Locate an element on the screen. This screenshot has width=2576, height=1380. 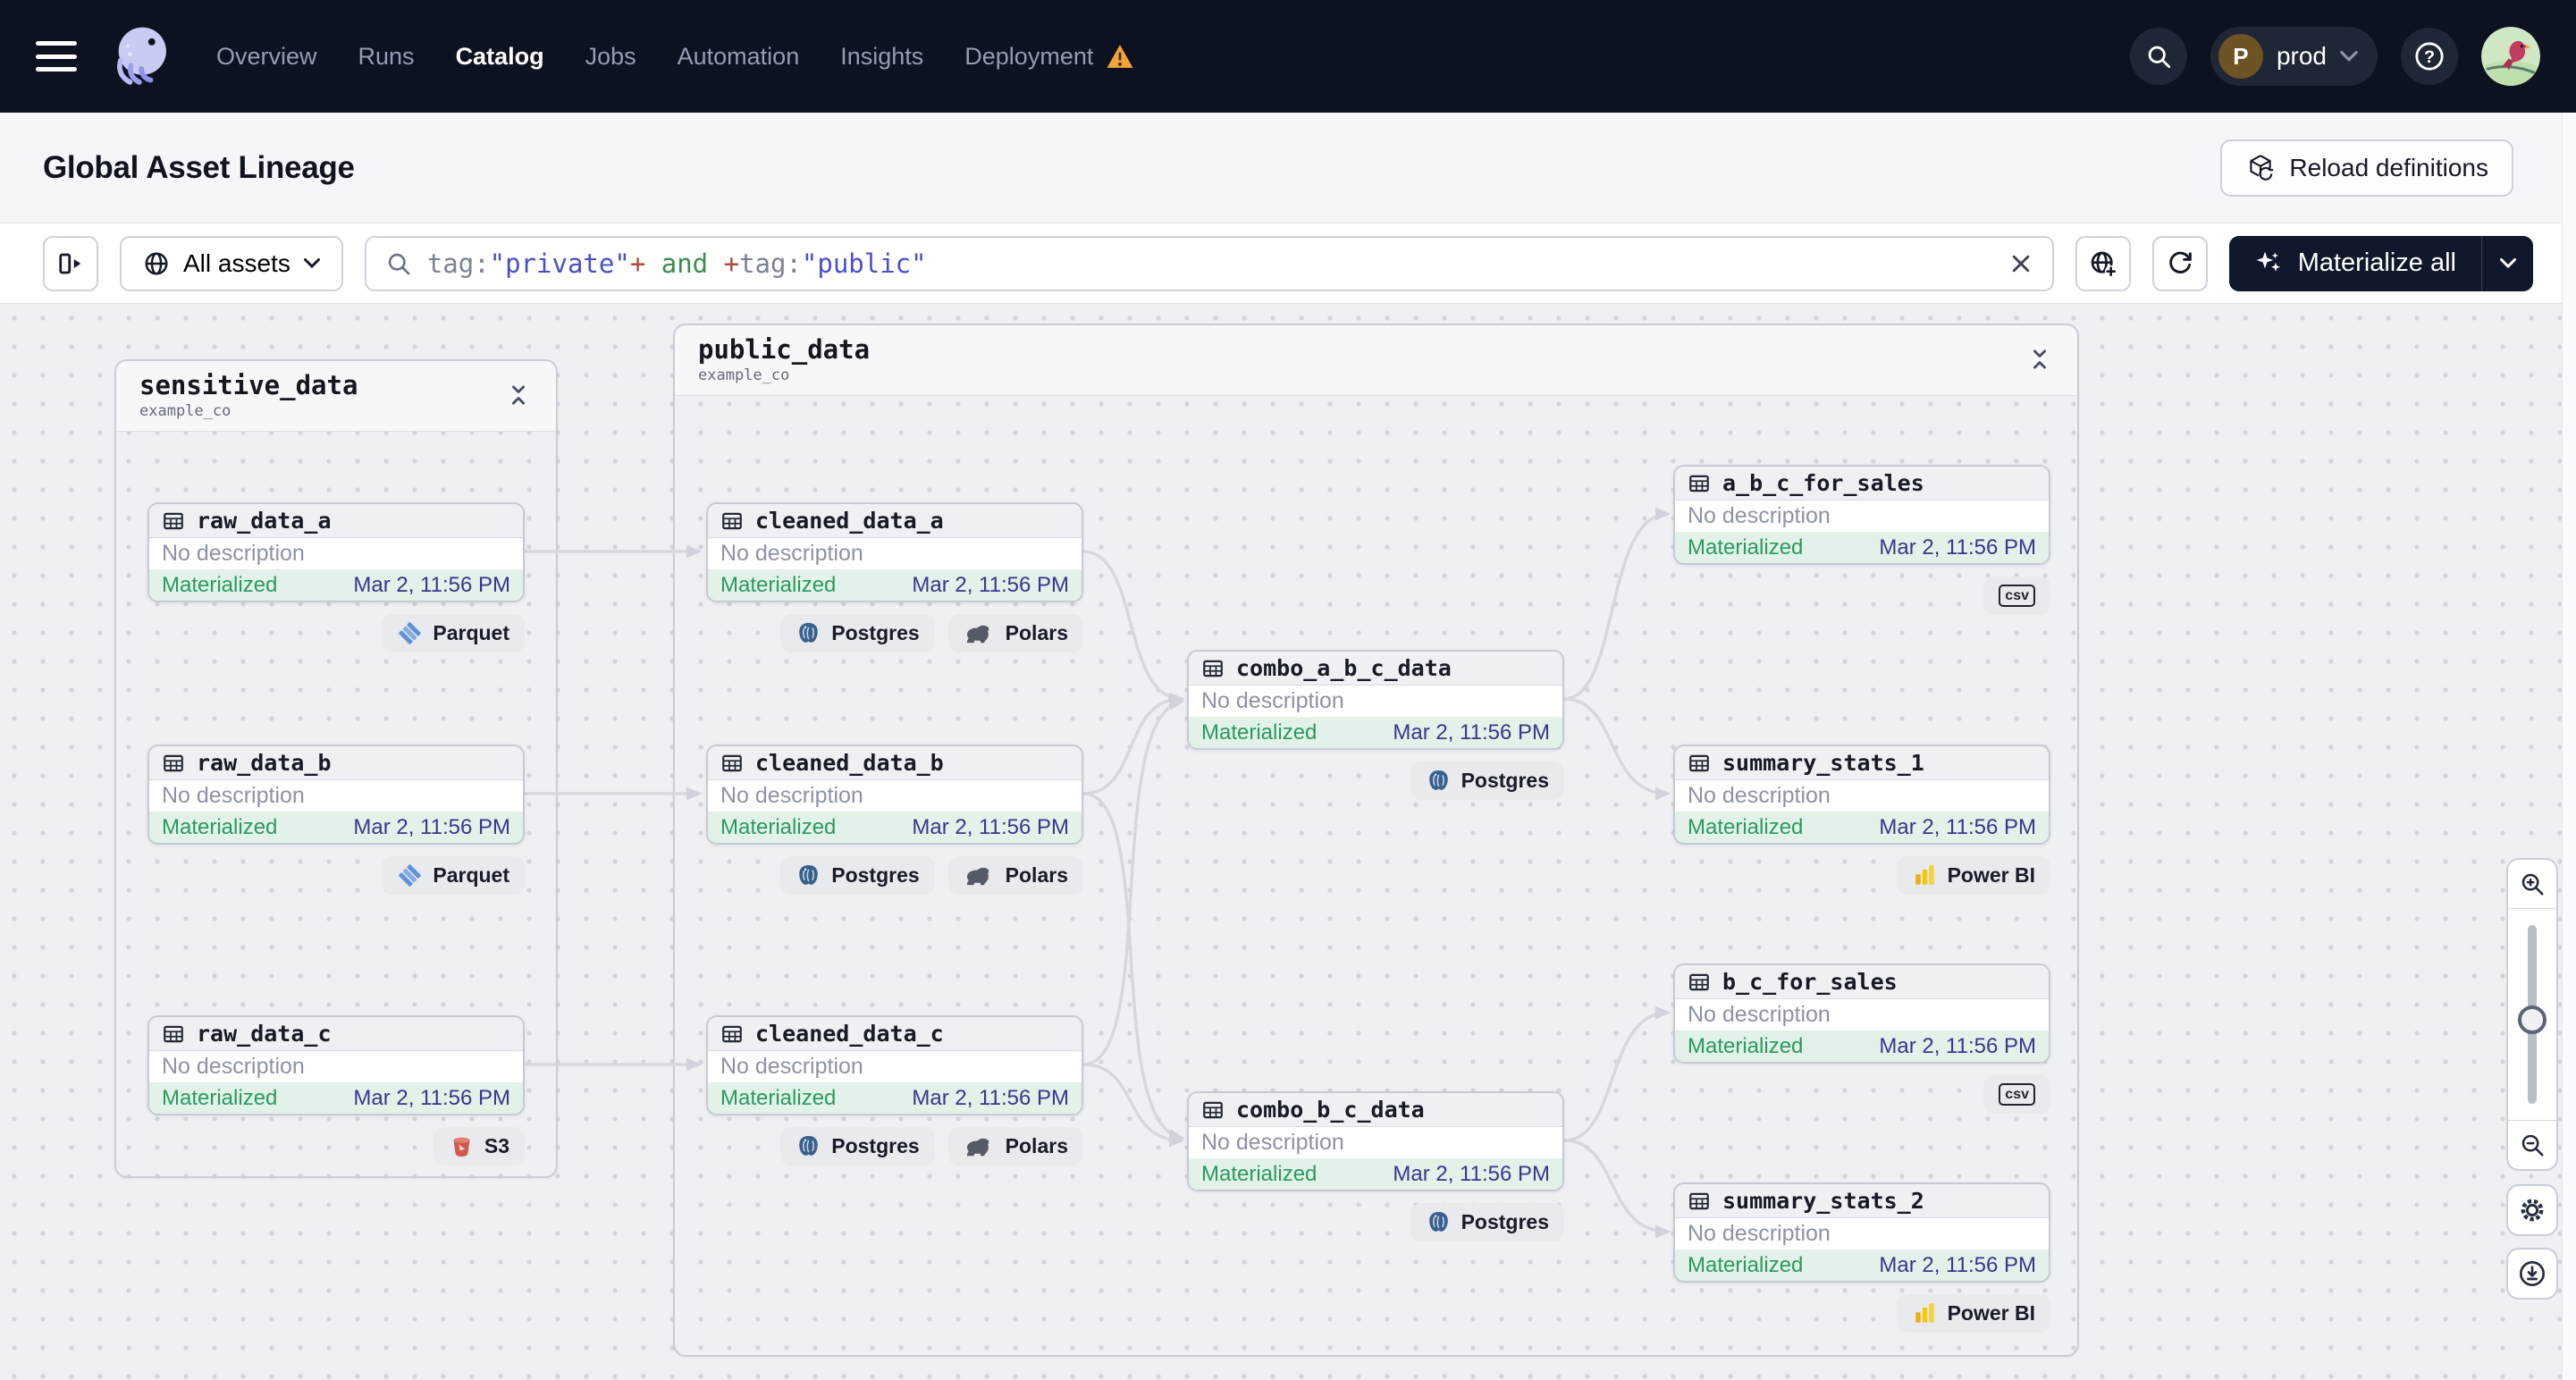
materialize-all-button: Materialize all is located at coordinates (2355, 263).